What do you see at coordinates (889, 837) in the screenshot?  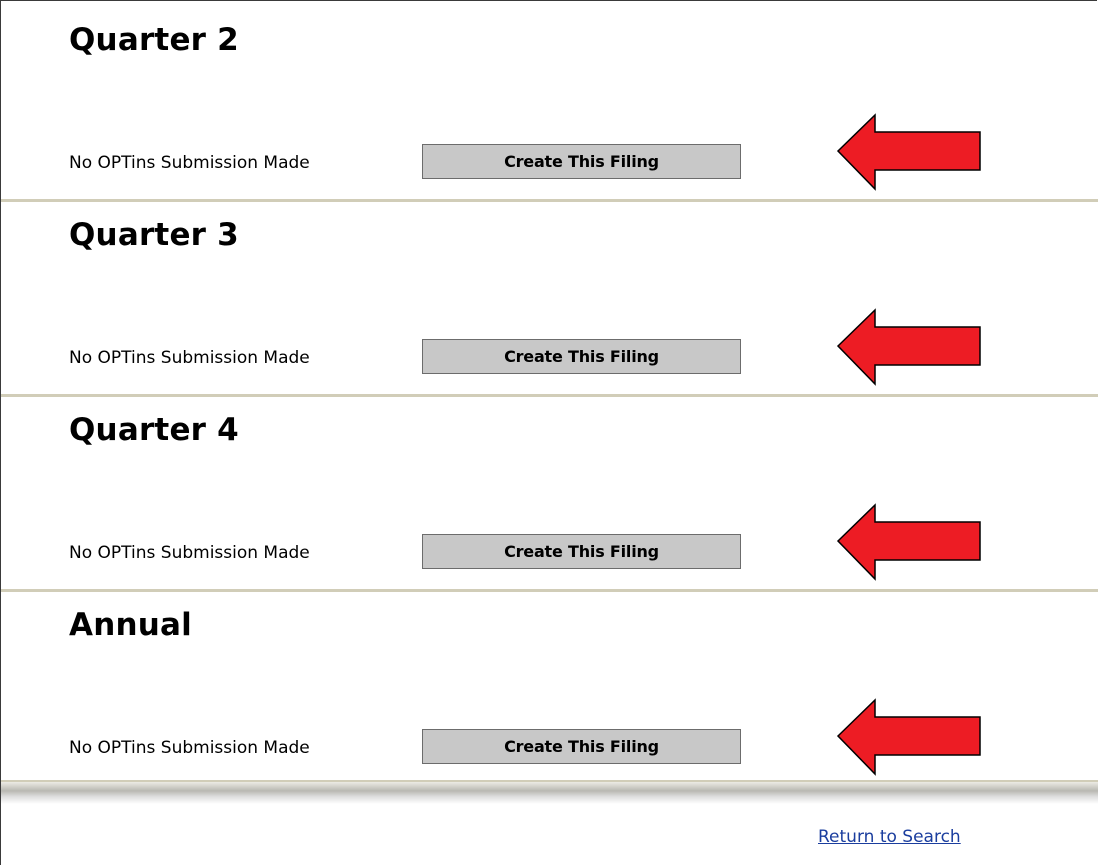 I see `return-to-search-link: Return to Search` at bounding box center [889, 837].